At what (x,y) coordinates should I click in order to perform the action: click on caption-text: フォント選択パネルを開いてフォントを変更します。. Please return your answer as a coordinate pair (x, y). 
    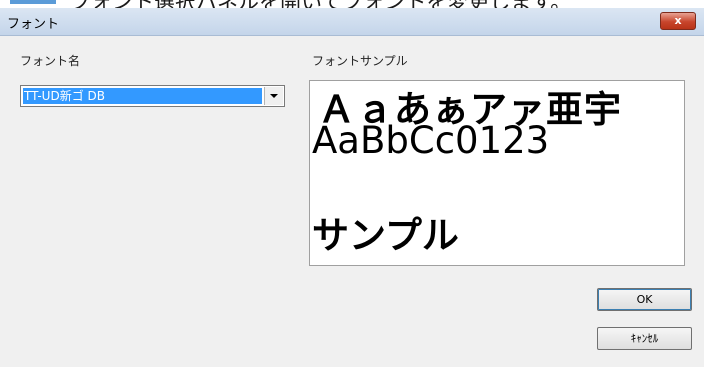
    Looking at the image, I should click on (320, 4).